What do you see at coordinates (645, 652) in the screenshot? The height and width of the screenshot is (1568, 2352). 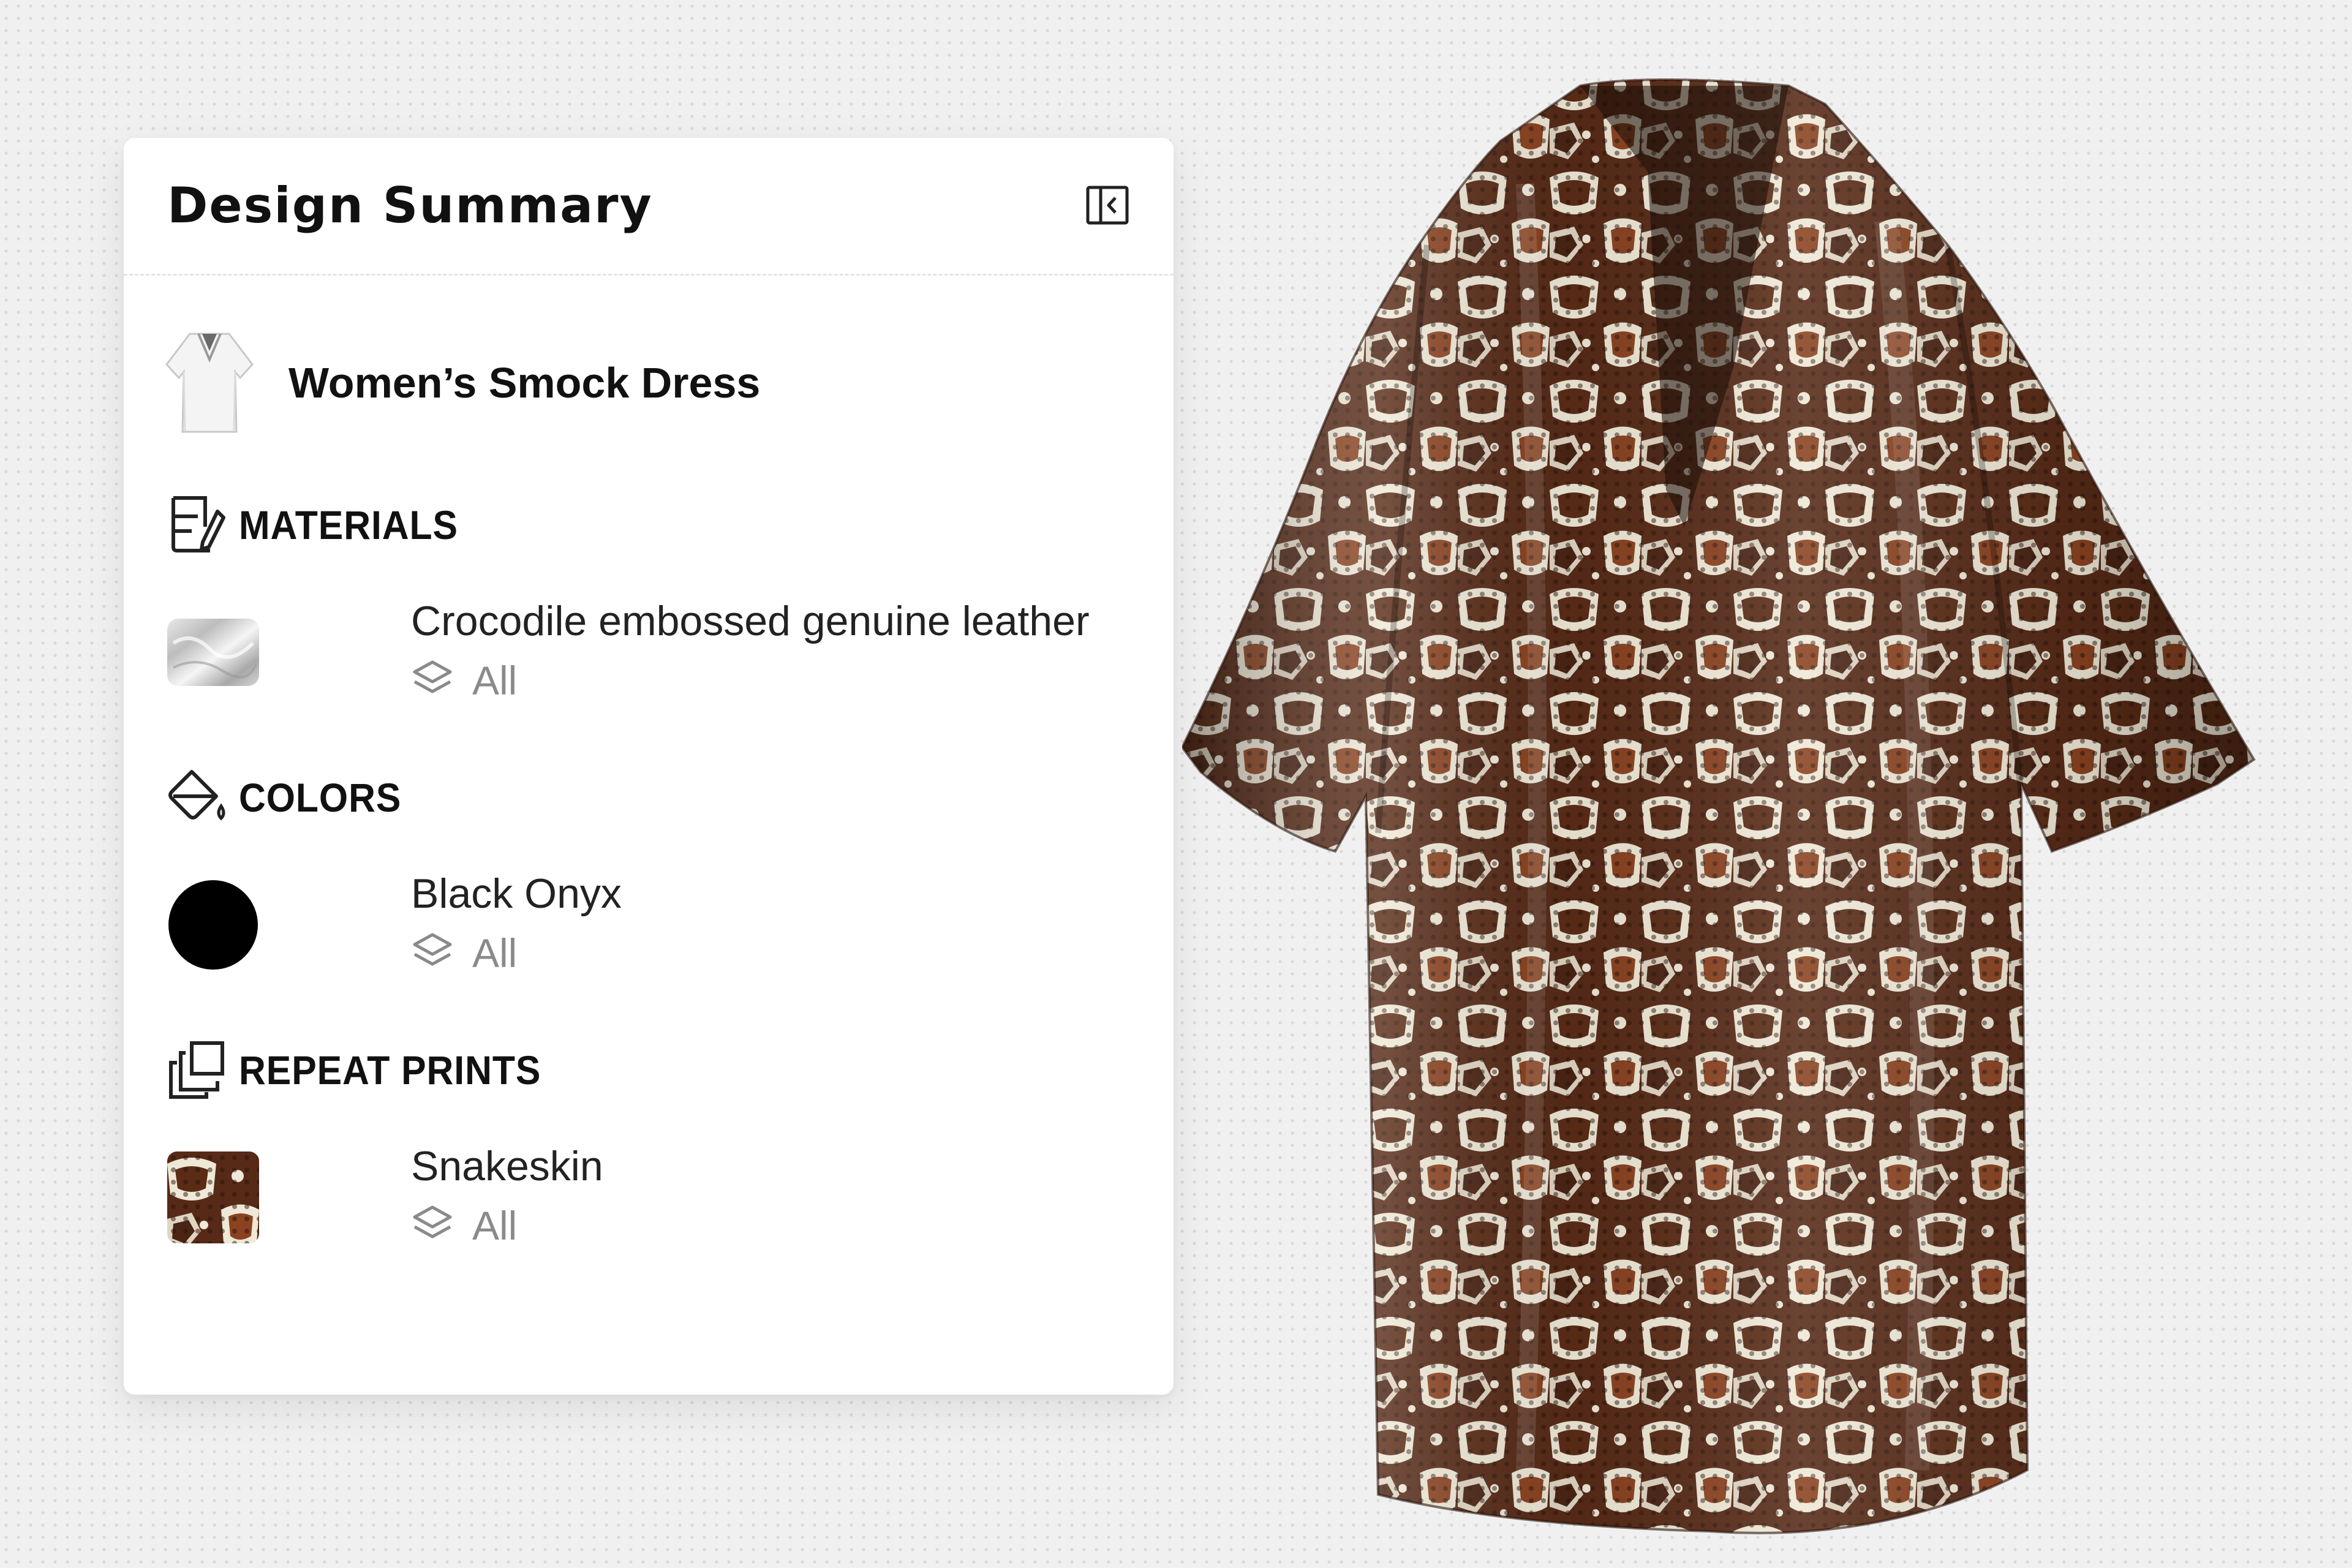 I see `material-item: Crocodile embossed genuine leather All` at bounding box center [645, 652].